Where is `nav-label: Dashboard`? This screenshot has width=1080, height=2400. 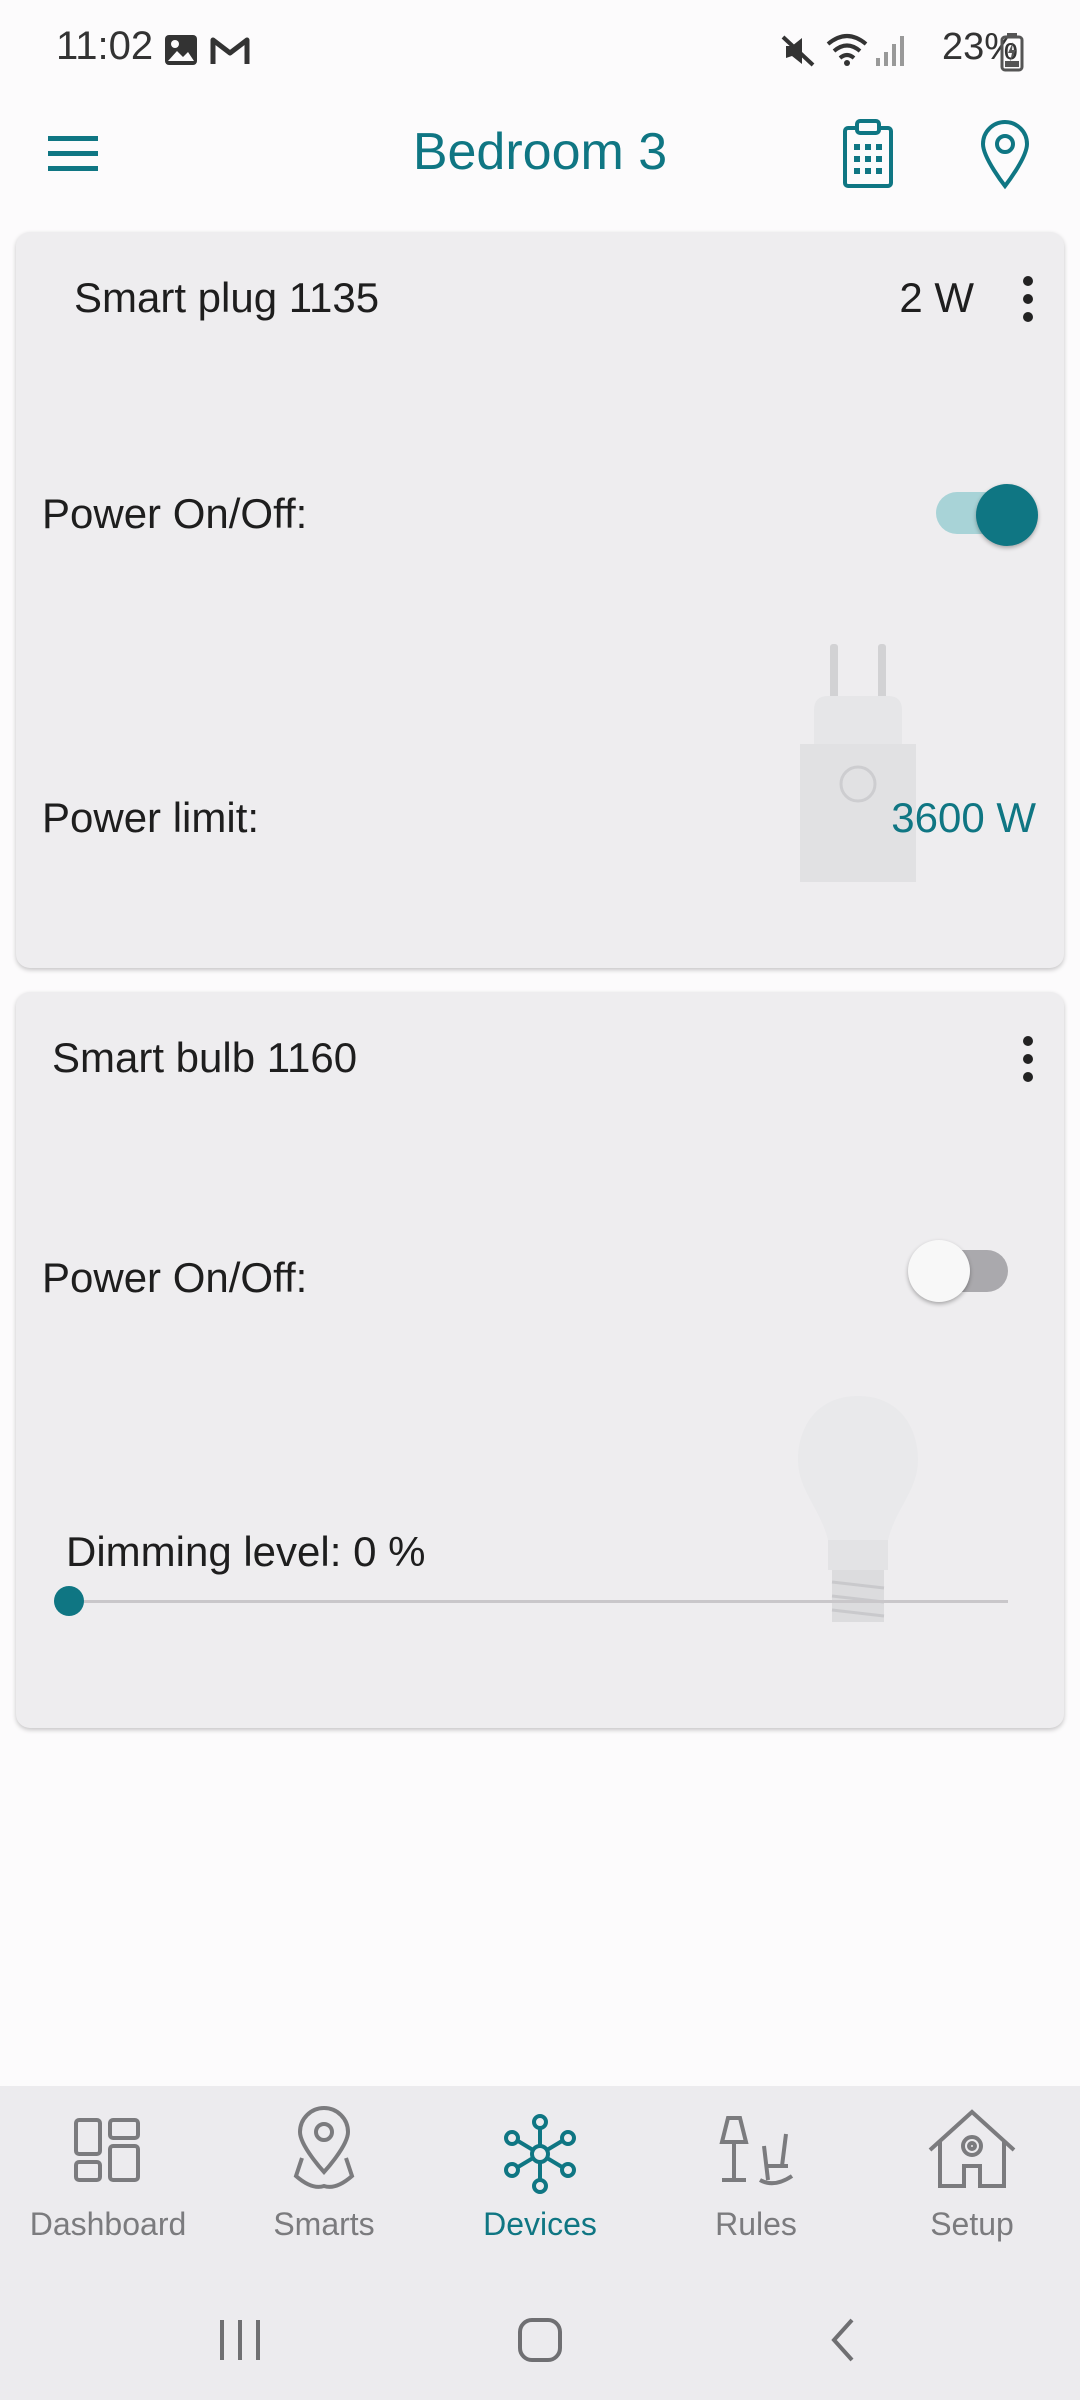
nav-label: Dashboard is located at coordinates (108, 2224).